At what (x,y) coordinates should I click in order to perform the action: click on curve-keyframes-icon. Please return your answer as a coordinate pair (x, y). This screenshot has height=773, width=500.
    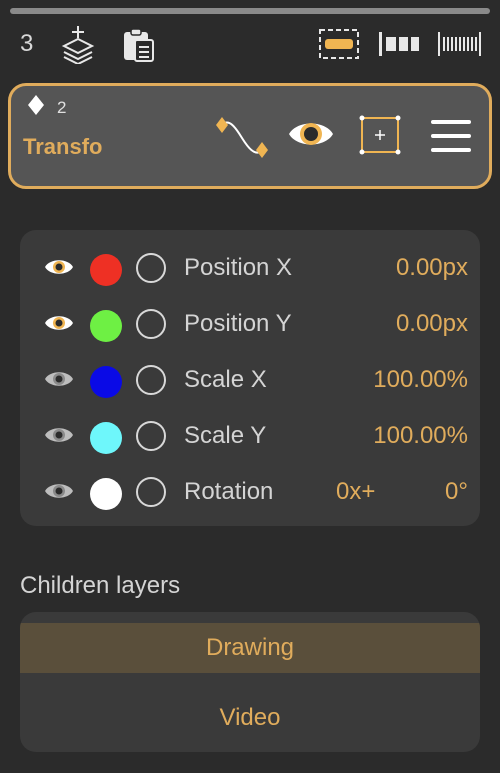
    Looking at the image, I should click on (242, 138).